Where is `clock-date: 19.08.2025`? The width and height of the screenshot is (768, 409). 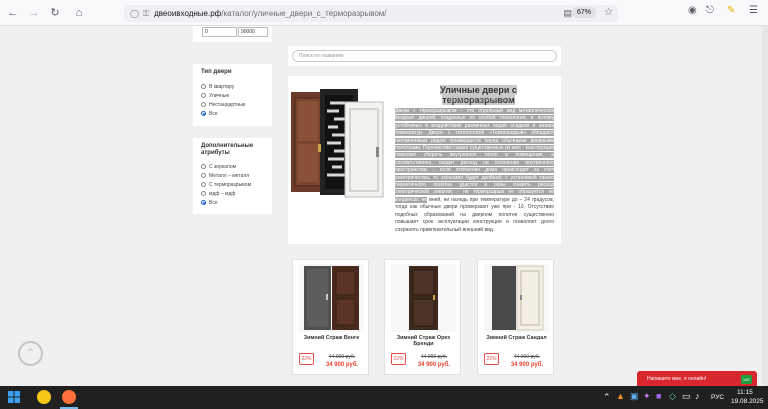
clock-date: 19.08.2025 is located at coordinates (747, 401).